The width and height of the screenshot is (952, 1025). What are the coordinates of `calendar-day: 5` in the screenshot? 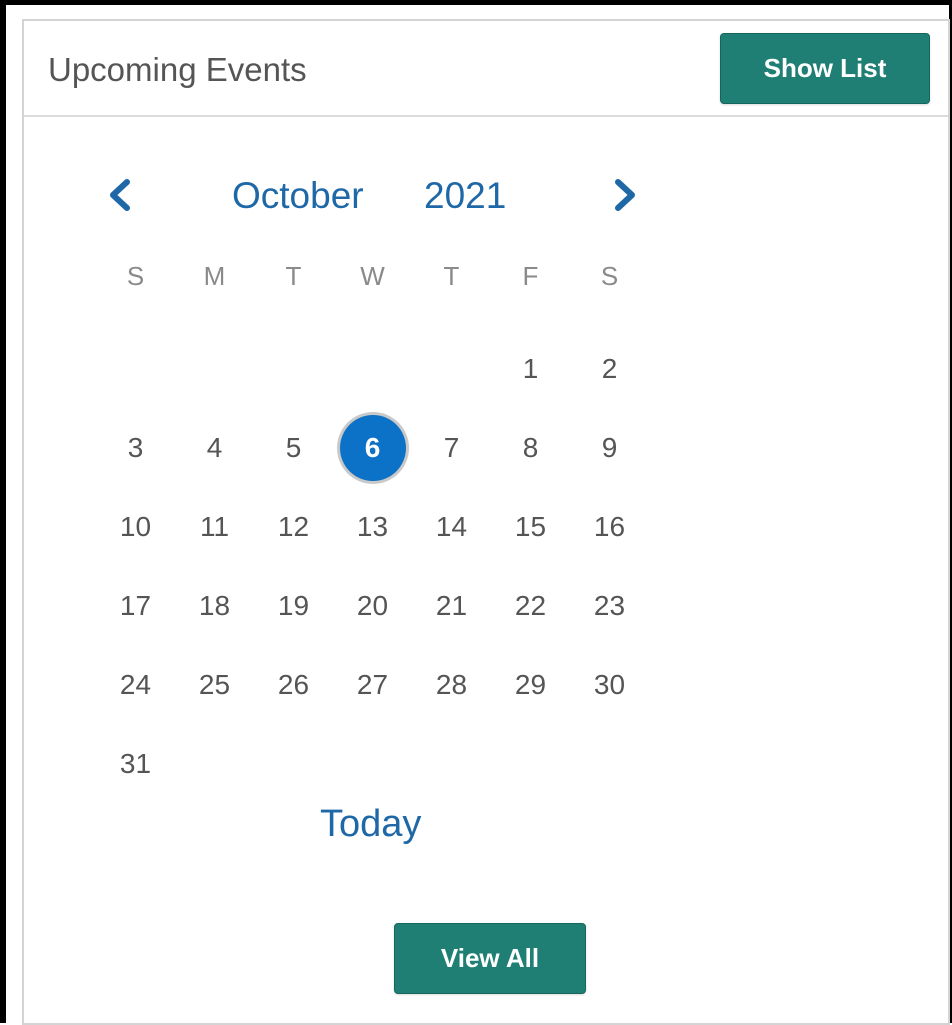 It's located at (293, 447).